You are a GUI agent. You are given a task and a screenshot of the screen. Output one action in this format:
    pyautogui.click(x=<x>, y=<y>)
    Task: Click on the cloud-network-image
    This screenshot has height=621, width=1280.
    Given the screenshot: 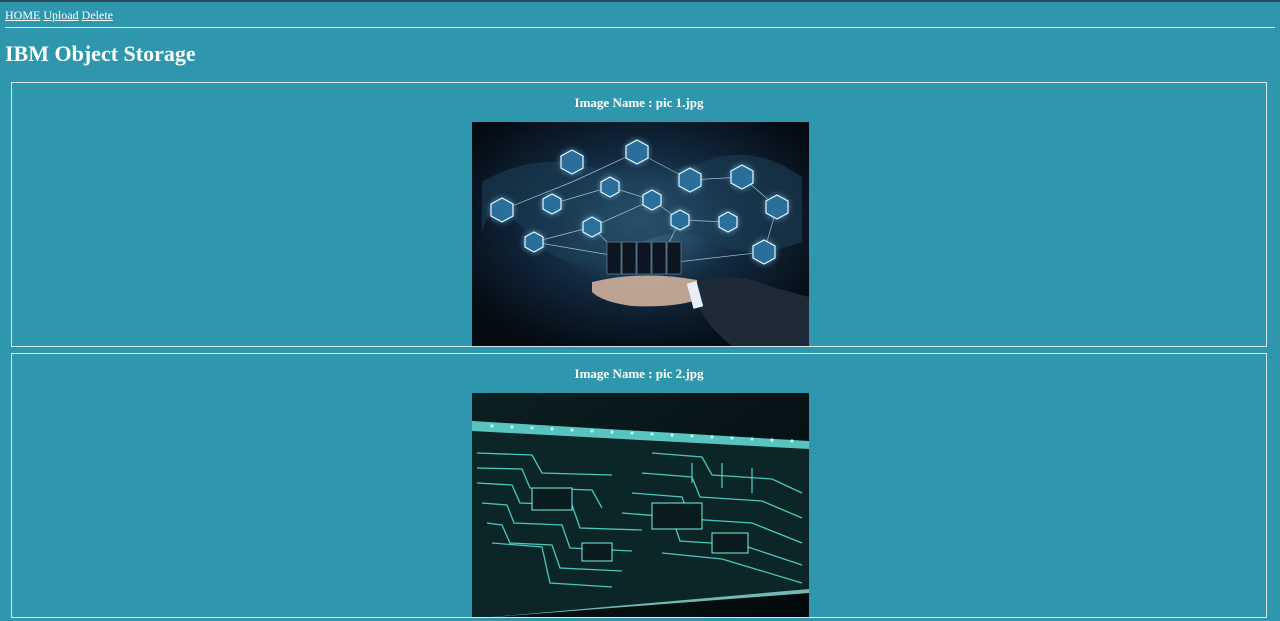 What is the action you would take?
    pyautogui.click(x=640, y=234)
    